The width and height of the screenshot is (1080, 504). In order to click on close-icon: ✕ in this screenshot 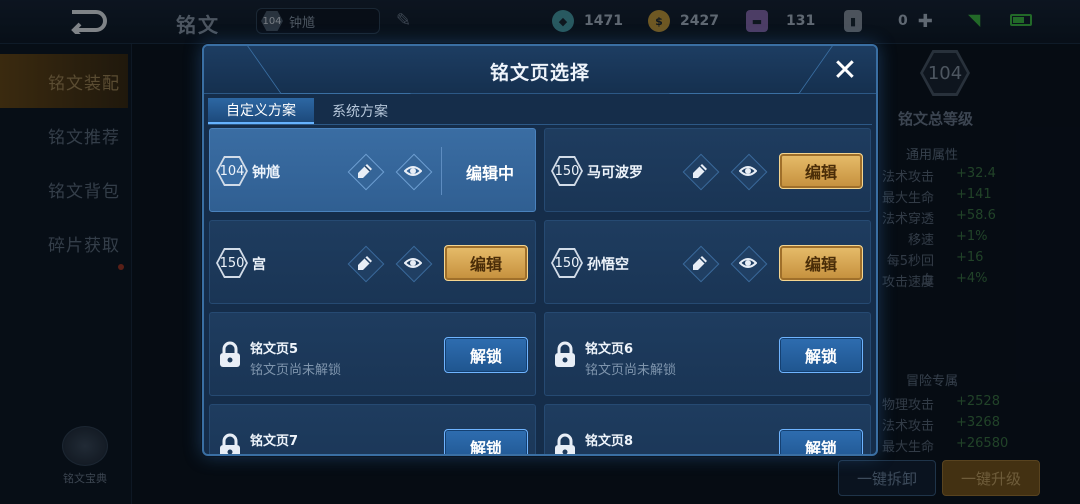, I will do `click(845, 70)`.